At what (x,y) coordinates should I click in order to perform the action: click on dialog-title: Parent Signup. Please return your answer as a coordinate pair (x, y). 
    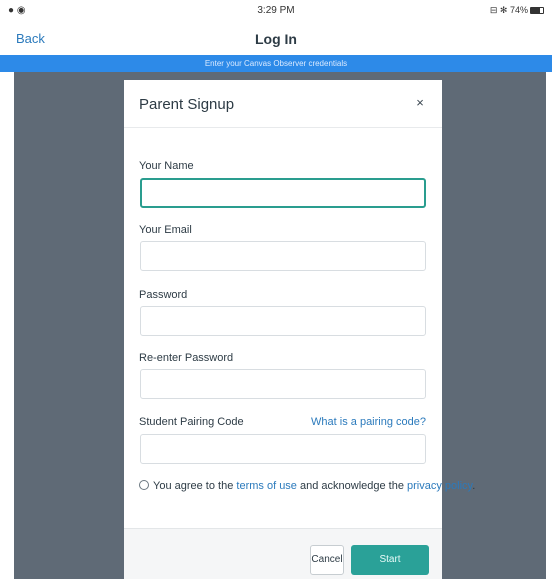
    Looking at the image, I should click on (187, 104).